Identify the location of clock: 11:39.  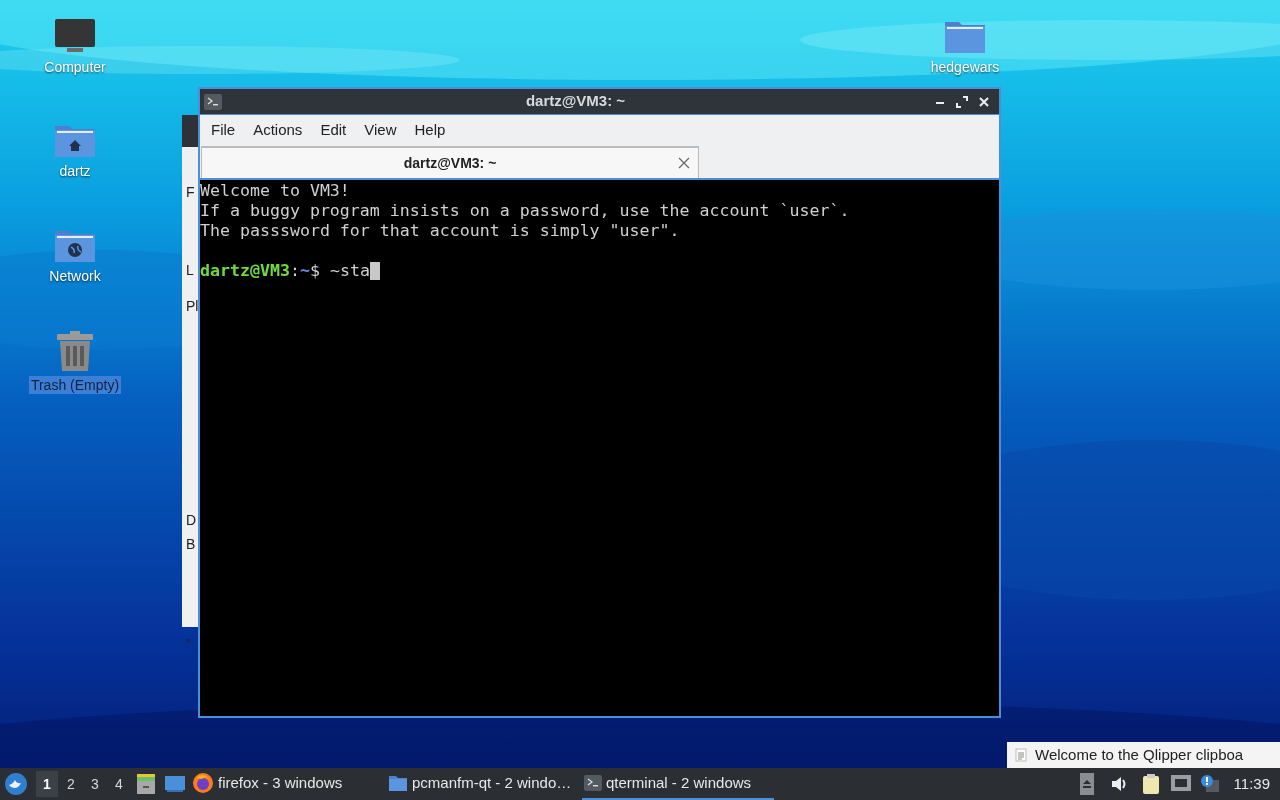
(1251, 783).